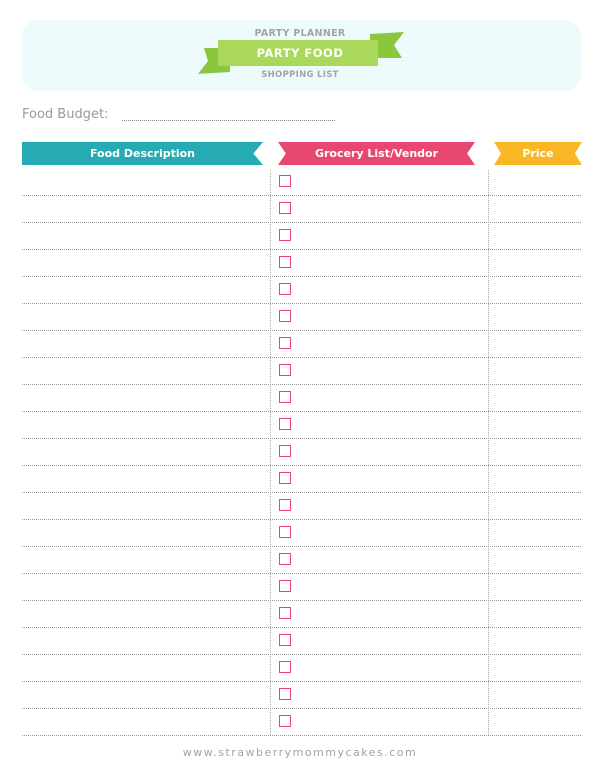 The height and width of the screenshot is (780, 600). I want to click on column-header-grocery-list: Grocery List/Vendor, so click(376, 153).